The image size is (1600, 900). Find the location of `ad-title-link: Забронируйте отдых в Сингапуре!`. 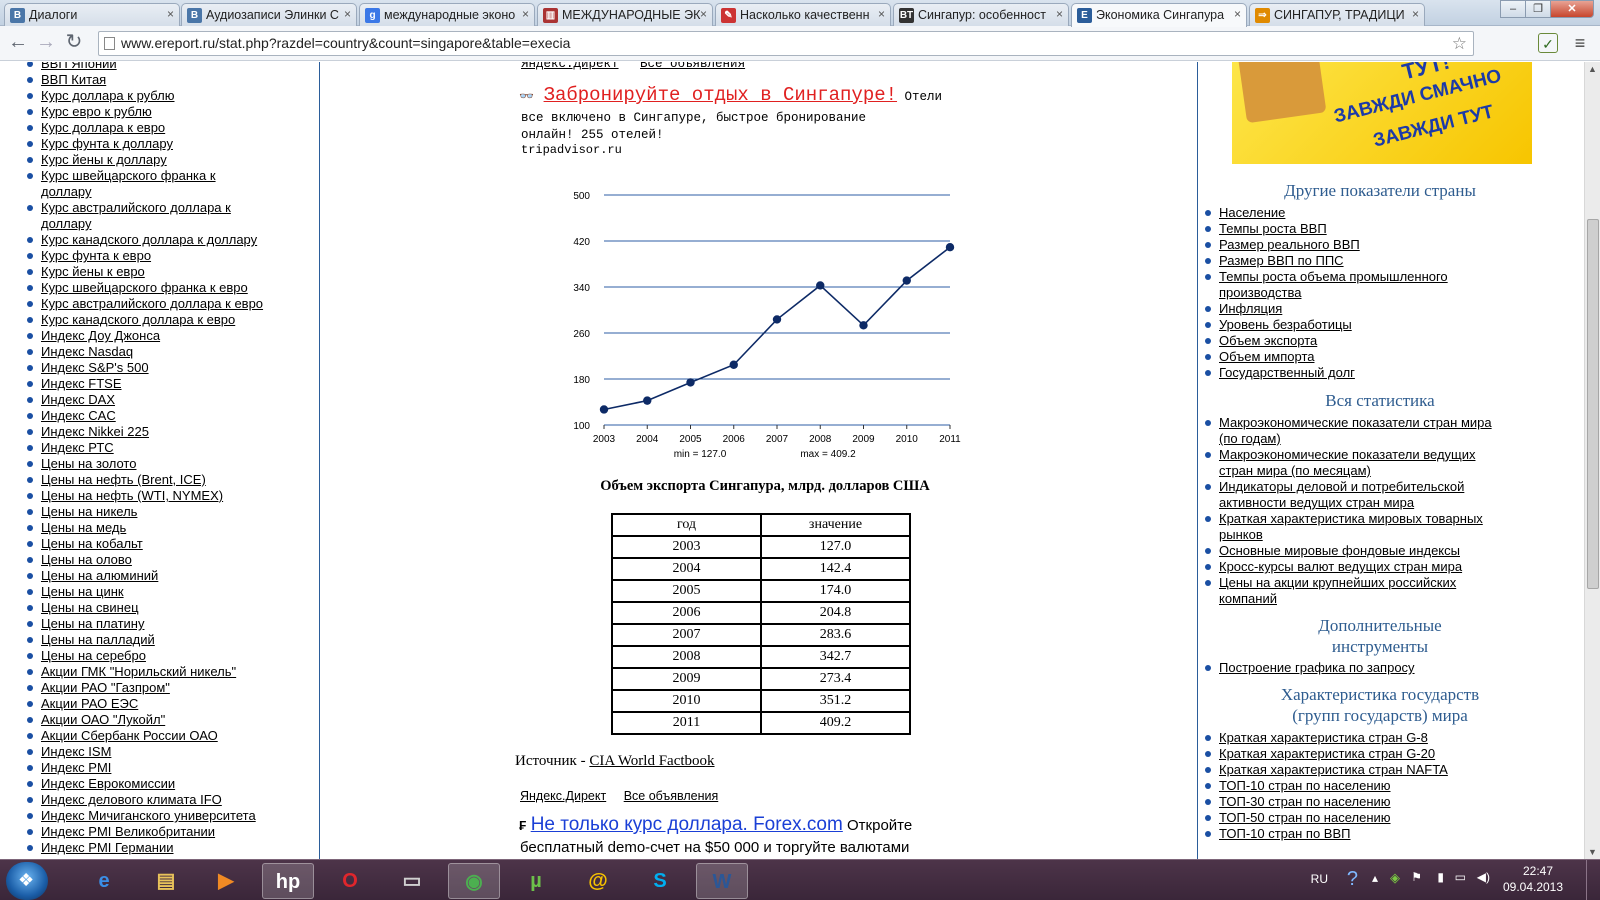

ad-title-link: Забронируйте отдых в Сингапуре! is located at coordinates (720, 95).